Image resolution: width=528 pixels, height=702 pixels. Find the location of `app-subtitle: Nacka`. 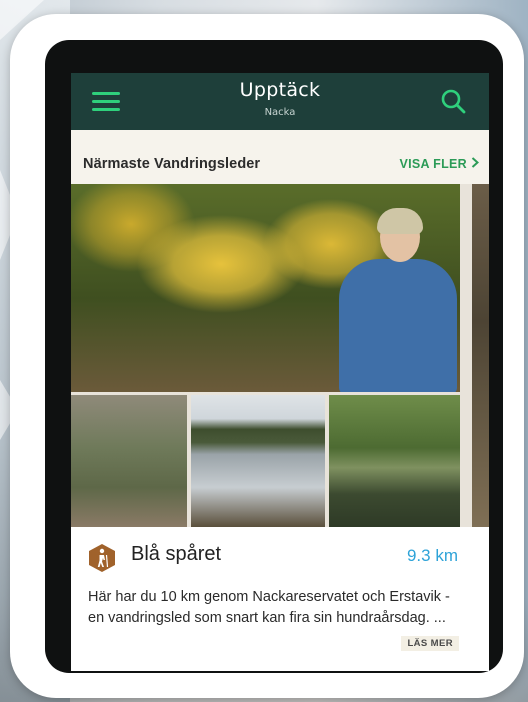

app-subtitle: Nacka is located at coordinates (280, 112).